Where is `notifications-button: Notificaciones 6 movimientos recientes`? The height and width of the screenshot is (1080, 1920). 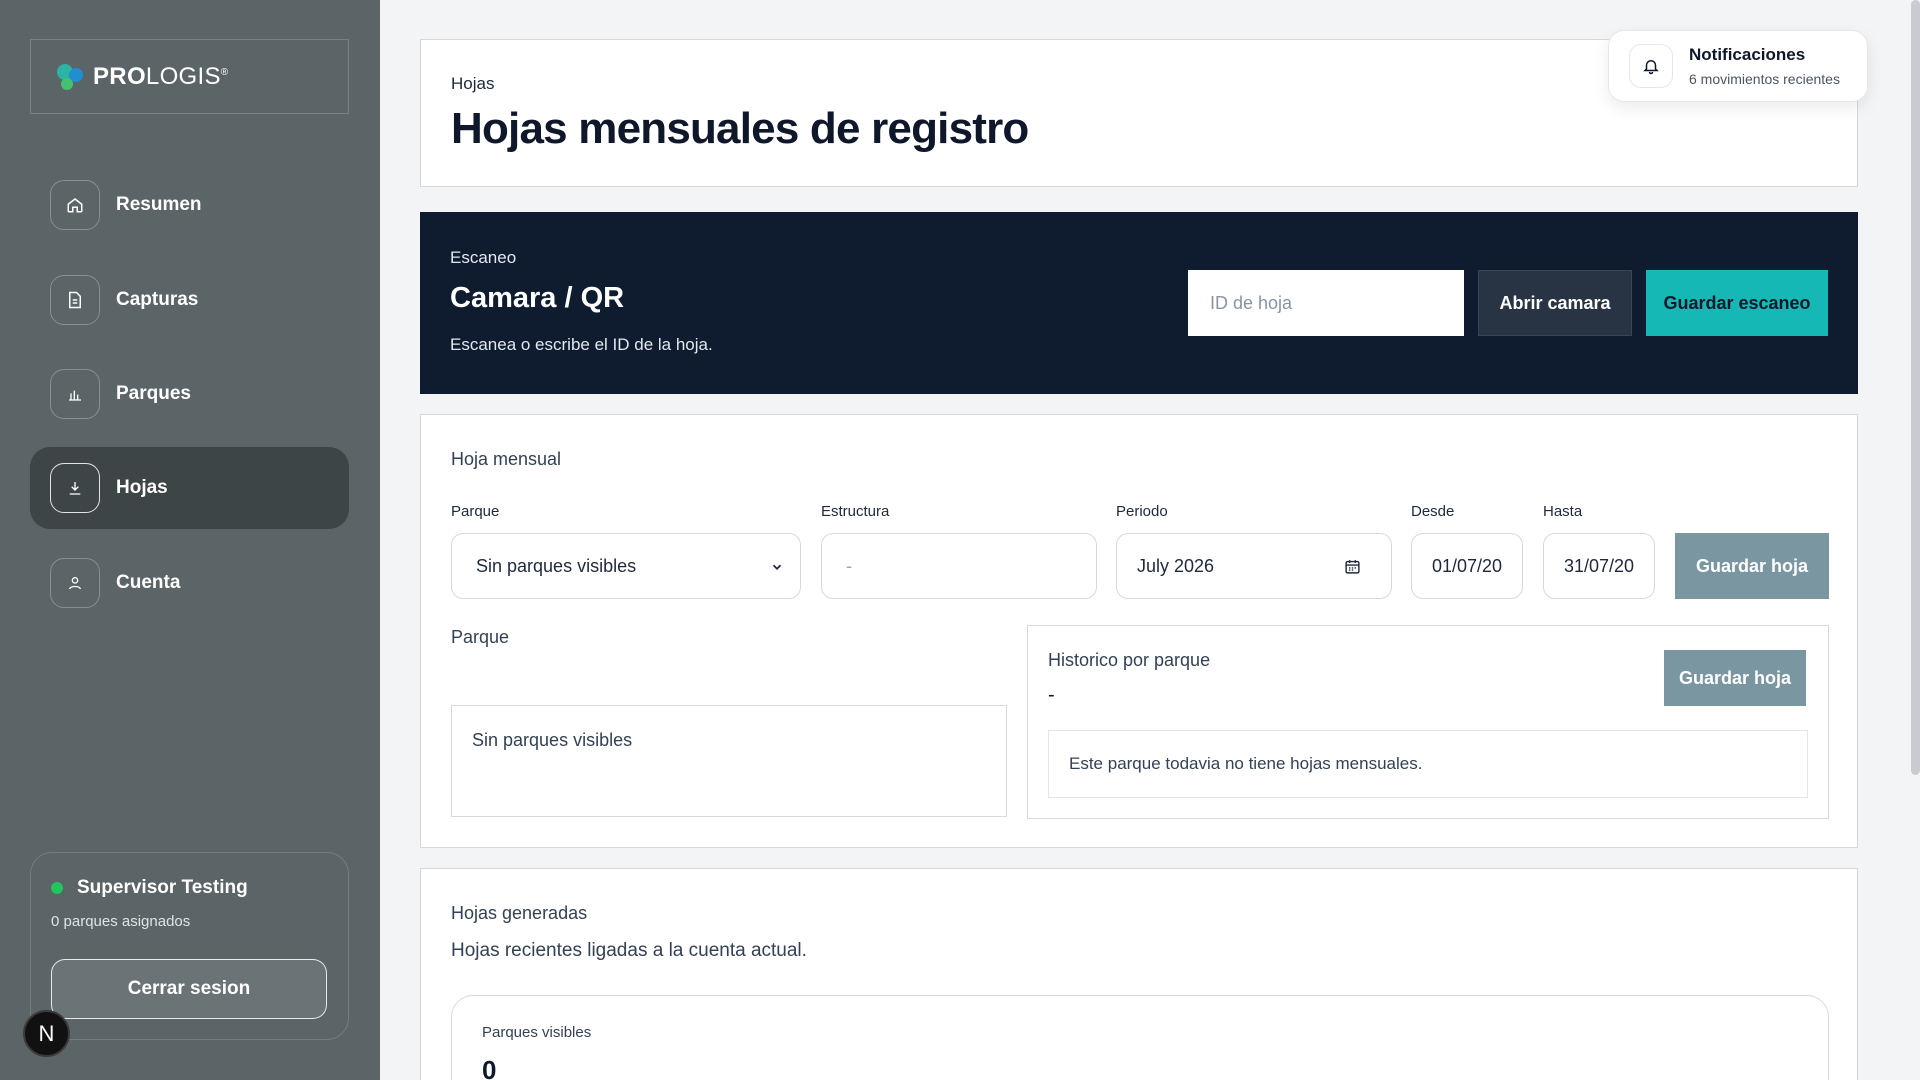 notifications-button: Notificaciones 6 movimientos recientes is located at coordinates (1738, 66).